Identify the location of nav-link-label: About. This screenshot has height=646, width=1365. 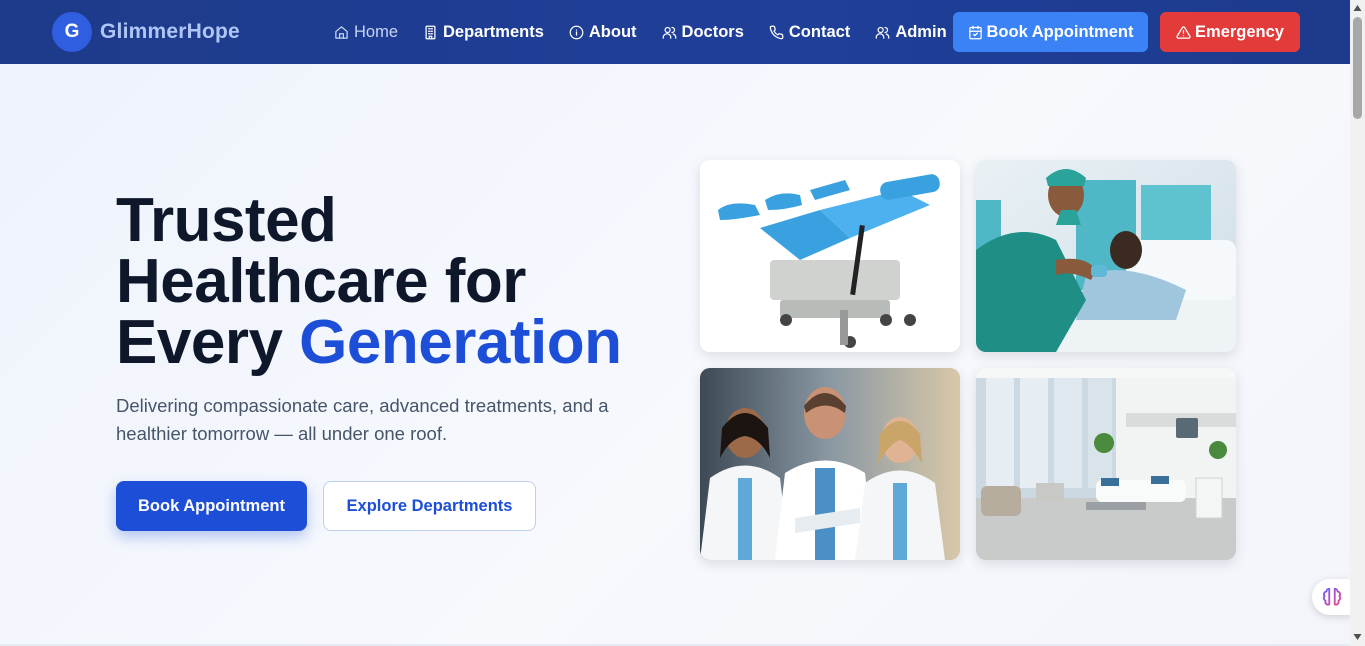
(612, 31).